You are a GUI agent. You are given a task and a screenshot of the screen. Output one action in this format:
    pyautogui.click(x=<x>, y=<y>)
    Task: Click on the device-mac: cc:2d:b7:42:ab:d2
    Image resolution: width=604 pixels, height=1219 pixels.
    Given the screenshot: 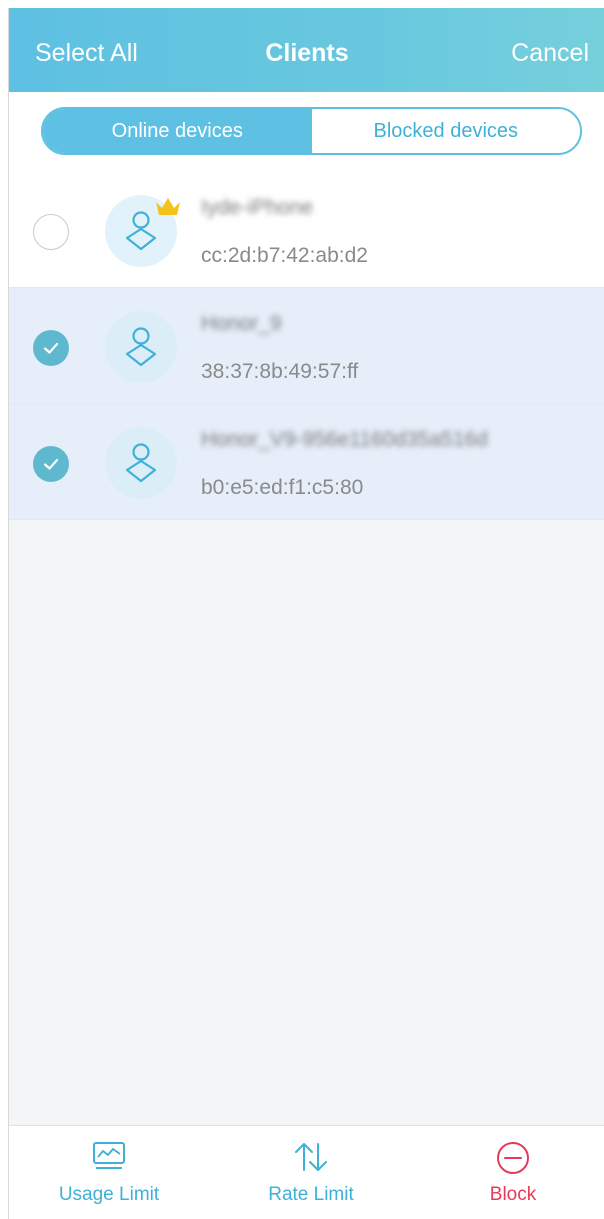 What is the action you would take?
    pyautogui.click(x=284, y=255)
    